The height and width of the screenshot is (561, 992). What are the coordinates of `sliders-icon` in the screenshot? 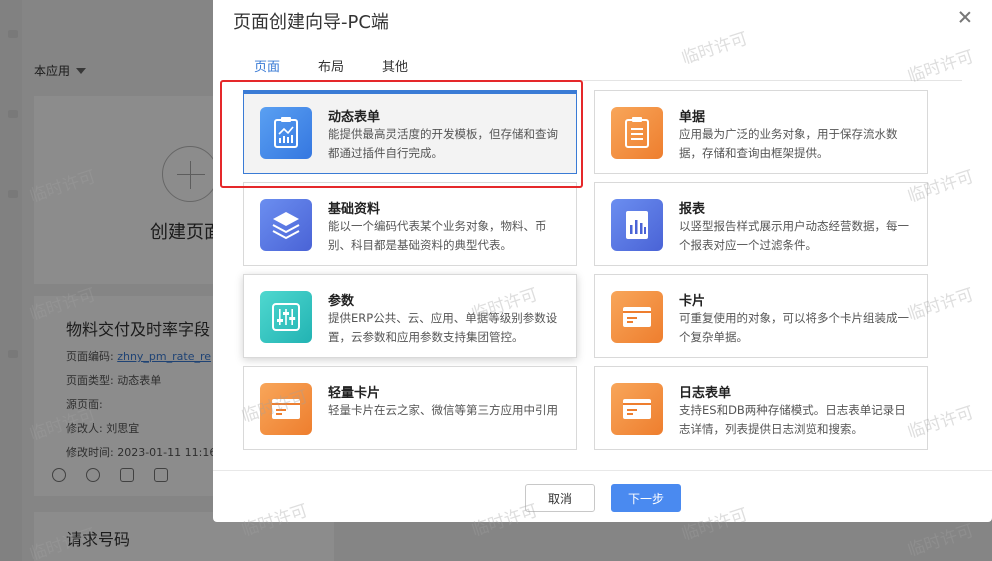 It's located at (286, 317).